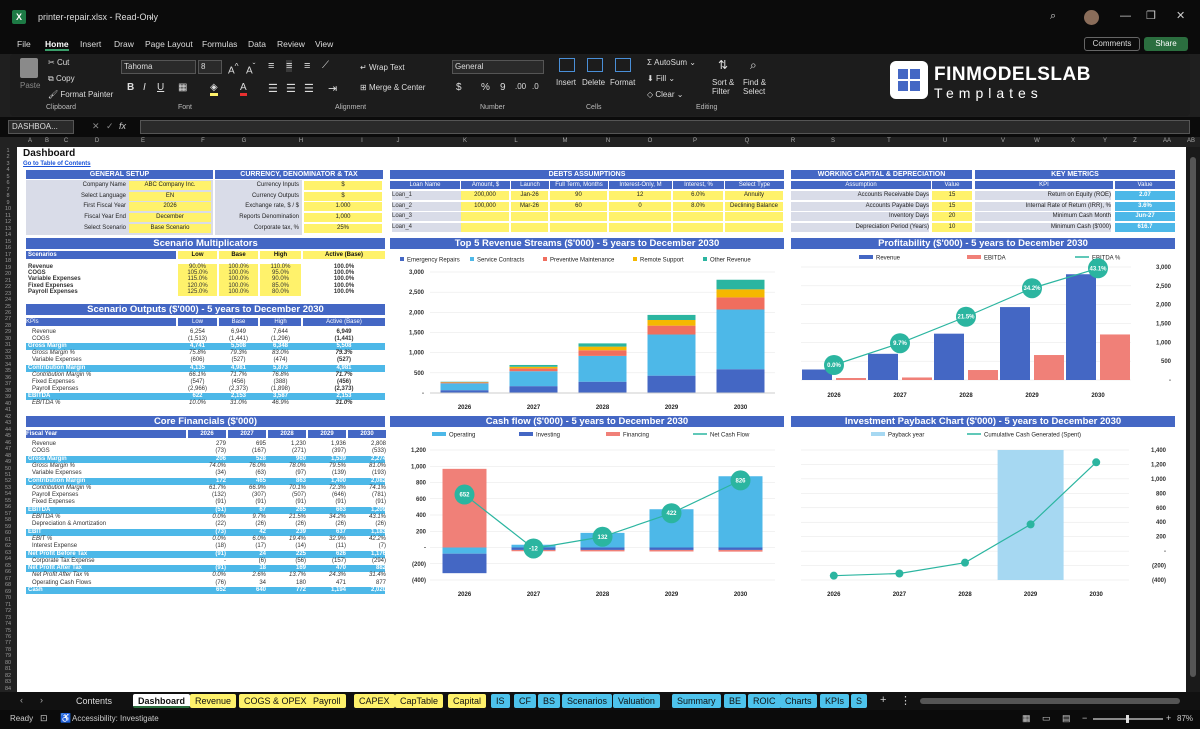 The width and height of the screenshot is (1200, 729). I want to click on row-header: 74, so click(8, 624).